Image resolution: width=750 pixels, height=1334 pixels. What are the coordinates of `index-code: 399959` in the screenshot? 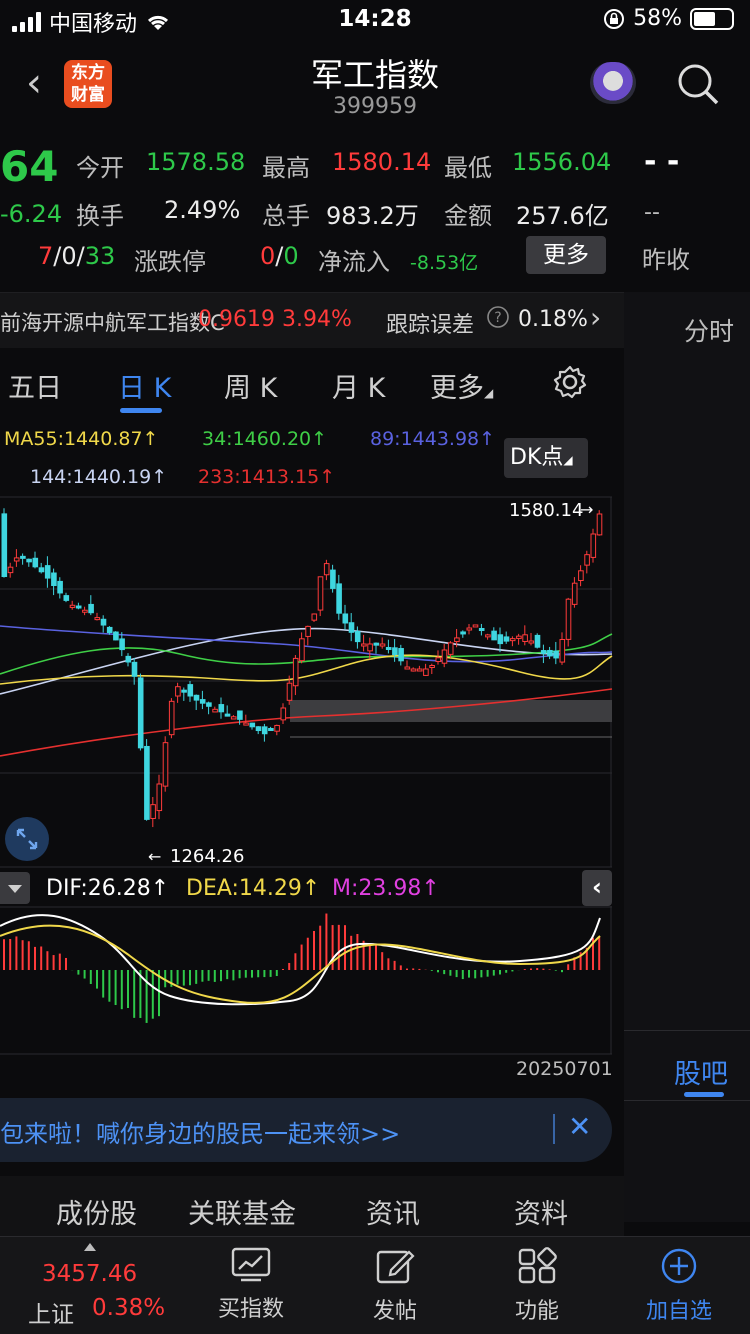 It's located at (375, 106).